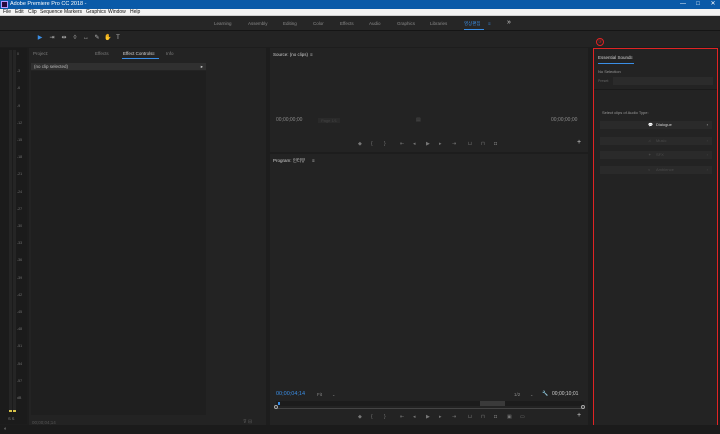 This screenshot has height=434, width=720. Describe the element at coordinates (51, 12) in the screenshot. I see `menu-sequence: Sequence` at that location.